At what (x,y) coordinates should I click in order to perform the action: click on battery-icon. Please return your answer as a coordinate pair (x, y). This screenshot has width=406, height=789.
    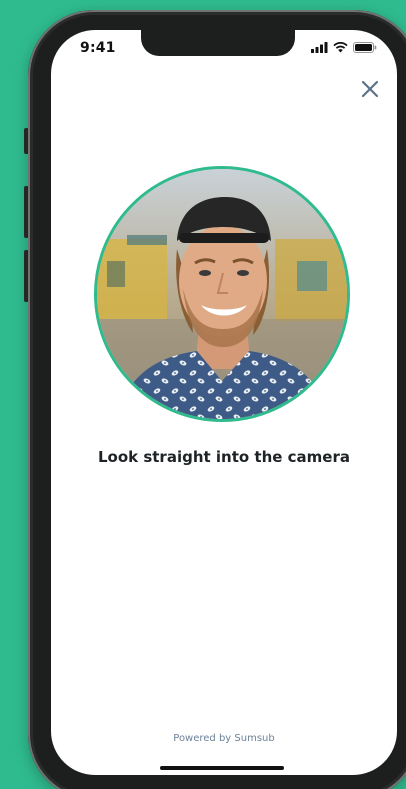
    Looking at the image, I should click on (365, 47).